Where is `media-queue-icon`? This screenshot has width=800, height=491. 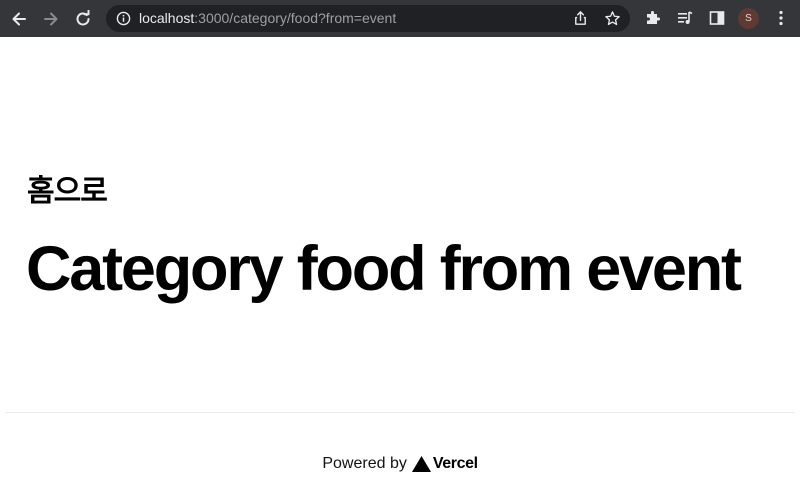
media-queue-icon is located at coordinates (685, 18).